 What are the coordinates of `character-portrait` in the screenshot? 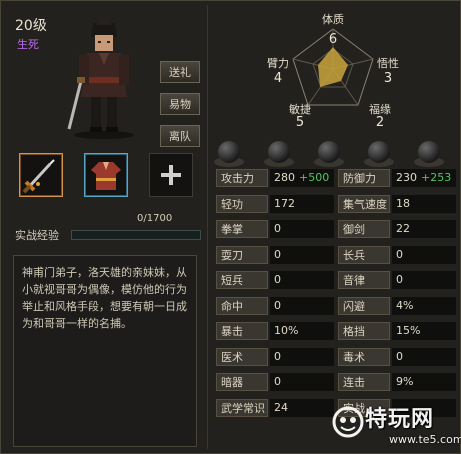 It's located at (100, 79).